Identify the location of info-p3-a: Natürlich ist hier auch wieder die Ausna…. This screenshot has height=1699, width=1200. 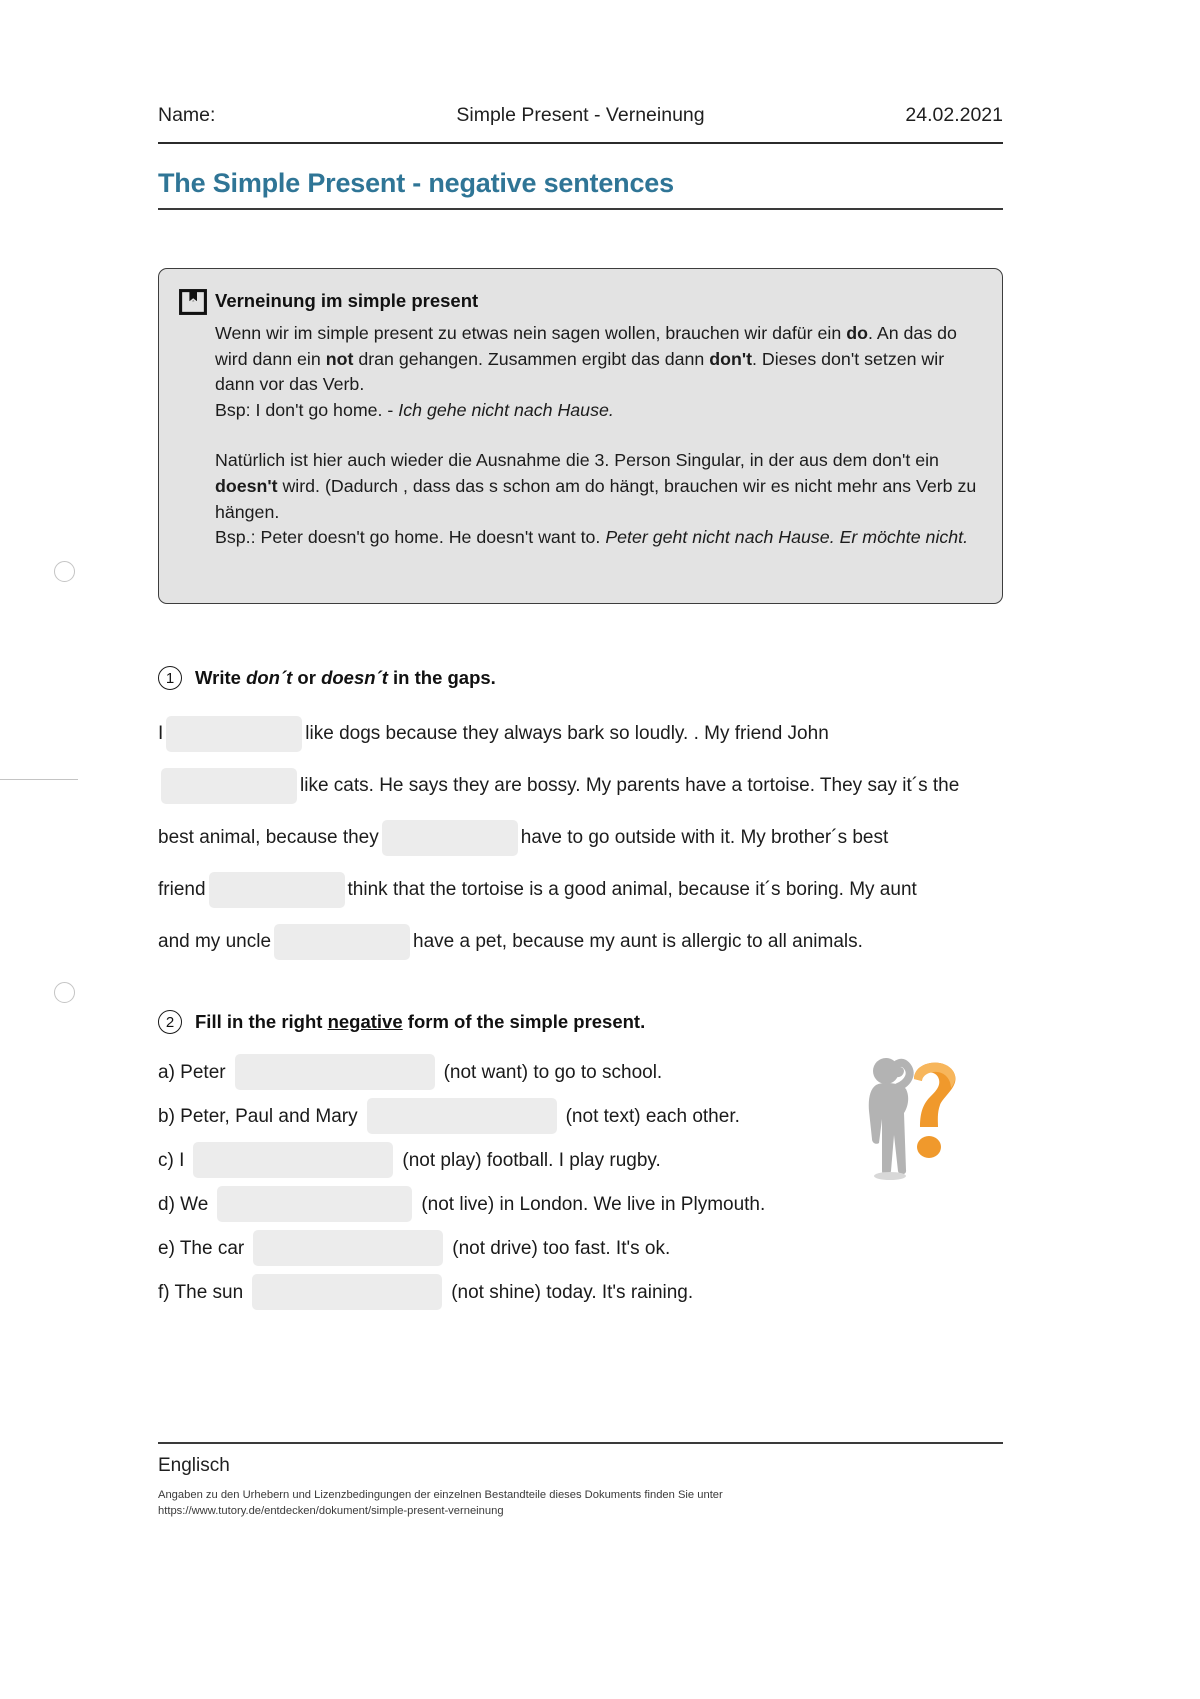
(577, 460).